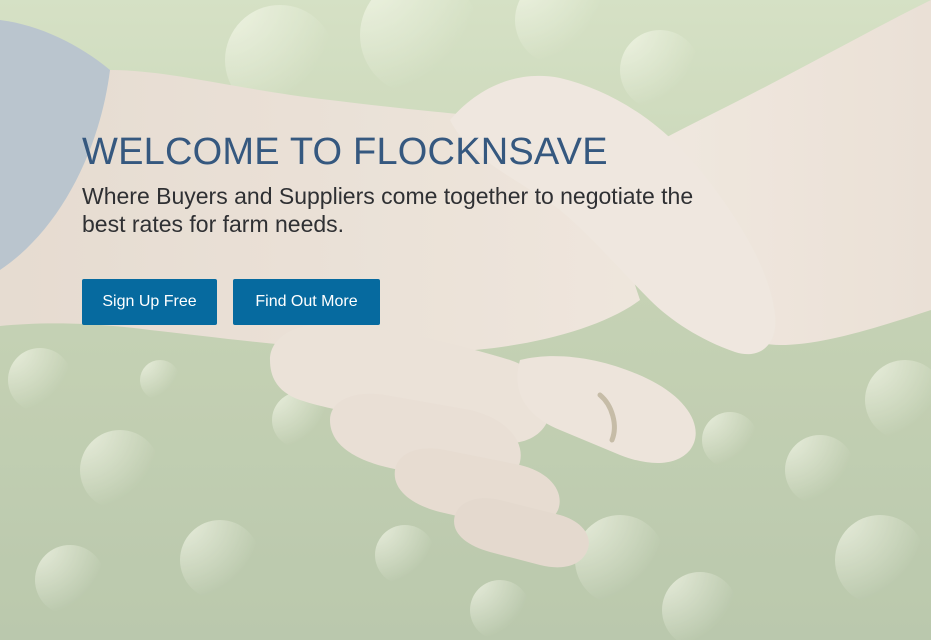 The height and width of the screenshot is (640, 931). I want to click on sign-up-free-button: Sign Up Free, so click(149, 302).